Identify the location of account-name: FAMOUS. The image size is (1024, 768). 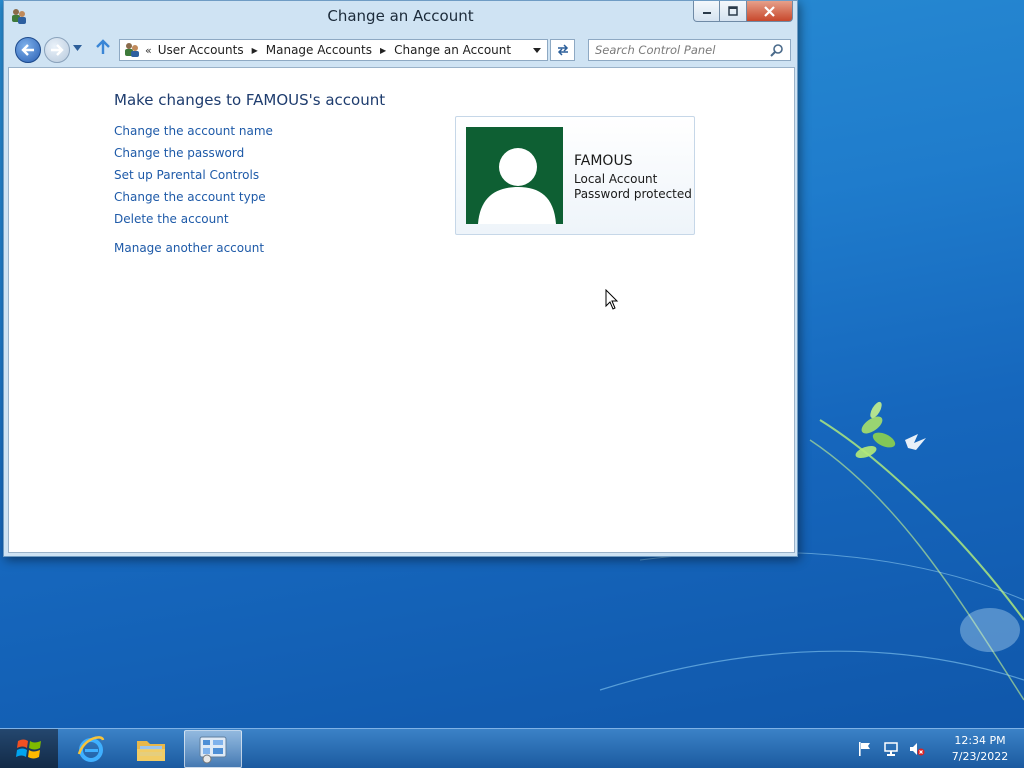
(603, 161).